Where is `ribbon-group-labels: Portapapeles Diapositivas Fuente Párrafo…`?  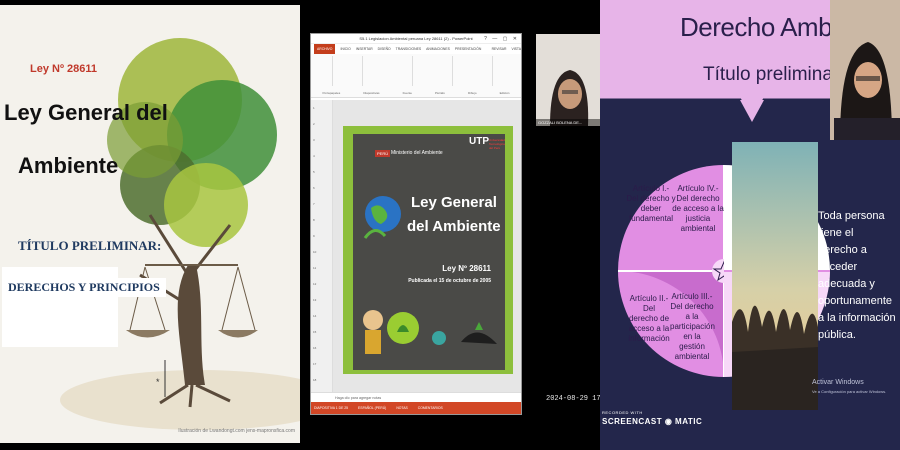 ribbon-group-labels: Portapapeles Diapositivas Fuente Párrafo… is located at coordinates (416, 93).